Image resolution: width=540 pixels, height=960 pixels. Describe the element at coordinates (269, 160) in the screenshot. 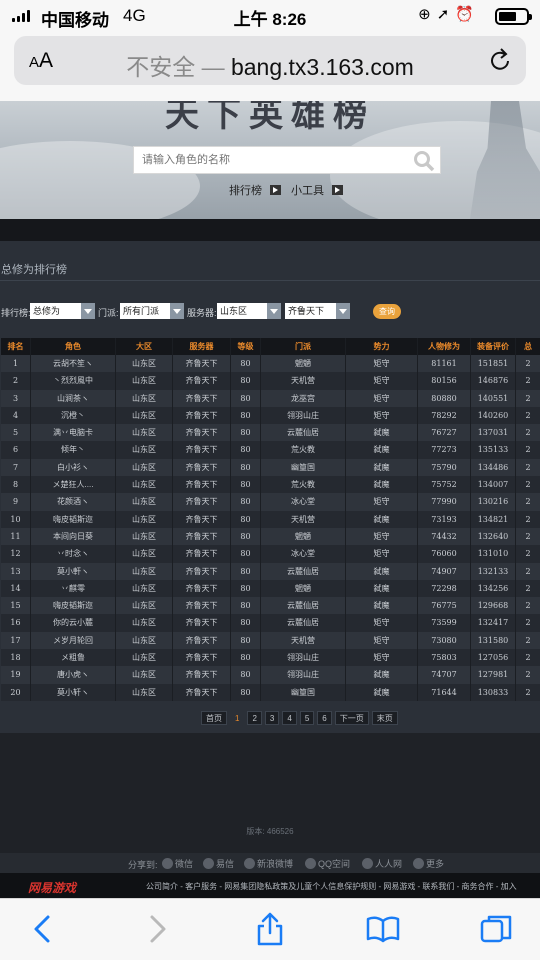

I see `search-input` at that location.